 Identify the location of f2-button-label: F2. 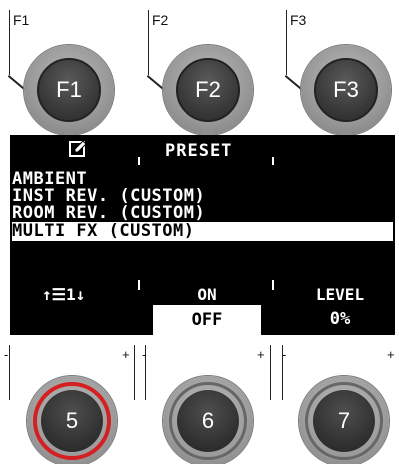
(208, 90).